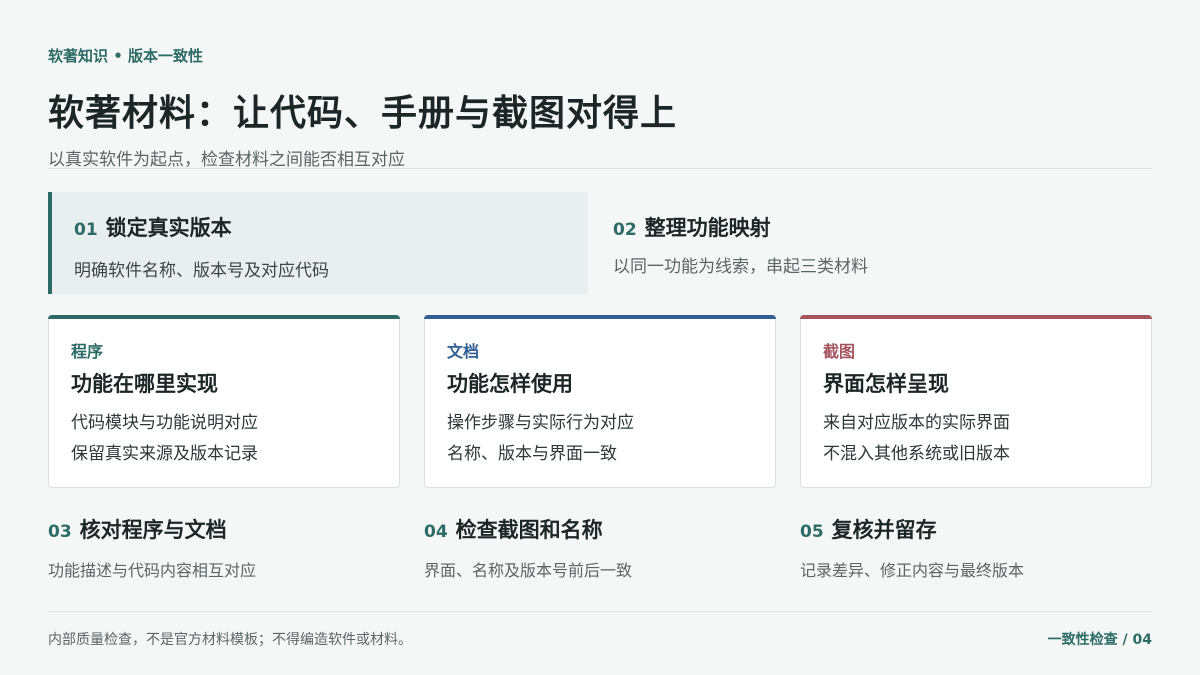  Describe the element at coordinates (976, 401) in the screenshot. I see `card-screenshot: 截图 界面怎样呈现 来自对应版本的实际界面 不混入其他系统或旧版本` at that location.